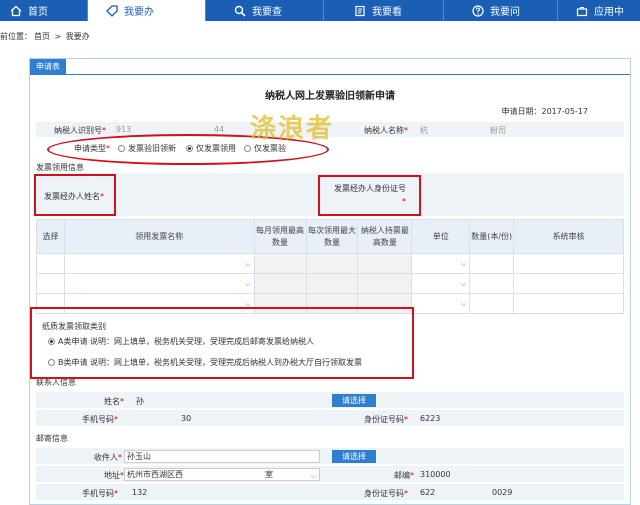 This screenshot has height=505, width=640. Describe the element at coordinates (77, 36) in the screenshot. I see `breadcrumb-current: 我要办` at that location.